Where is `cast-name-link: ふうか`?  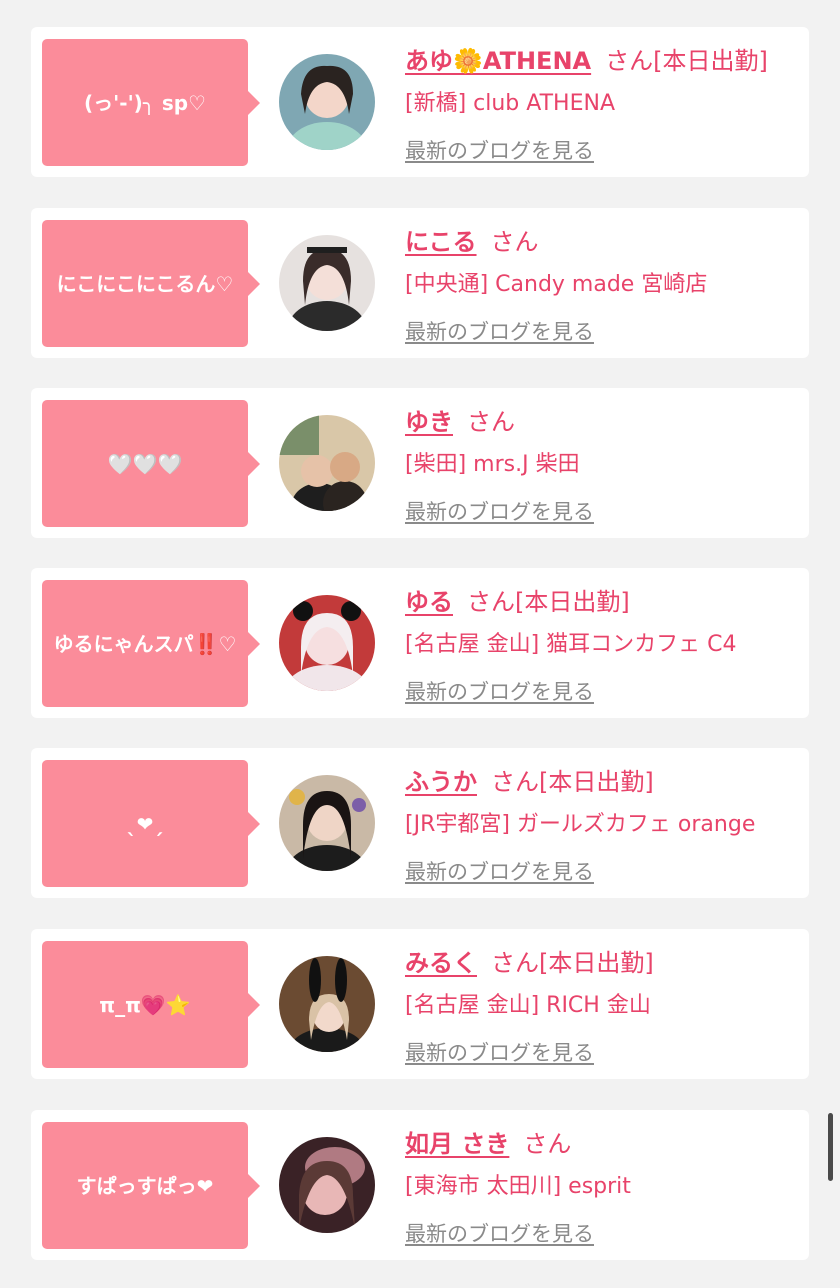 cast-name-link: ふうか is located at coordinates (441, 782).